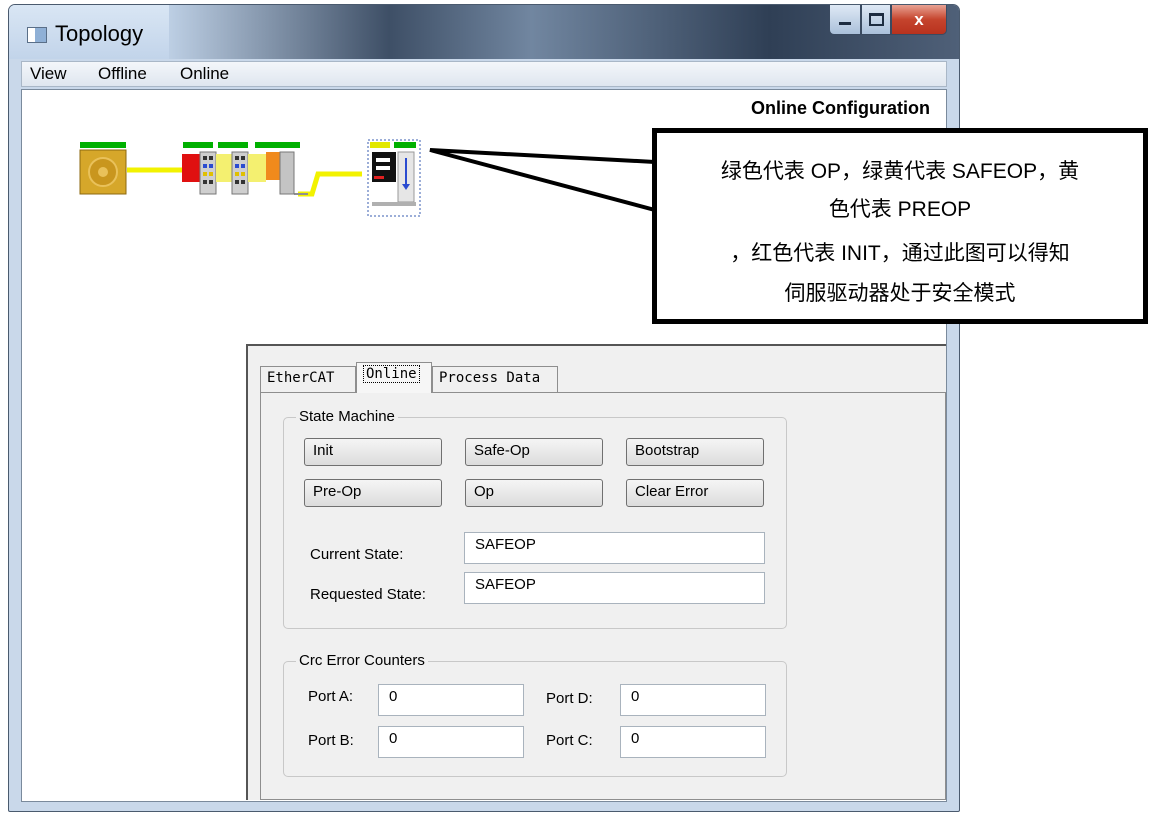  Describe the element at coordinates (900, 171) in the screenshot. I see `callout-line-1: 绿色代表 OP，绿黄代表 SAFEOP，黄` at that location.